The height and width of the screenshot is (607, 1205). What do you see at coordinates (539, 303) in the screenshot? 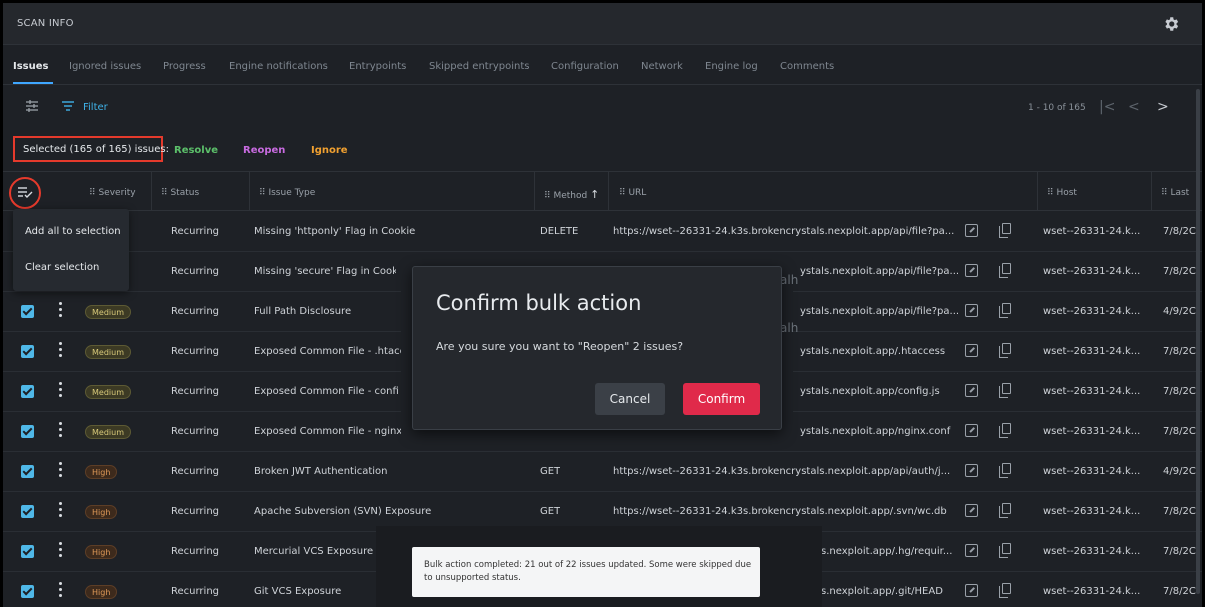
I see `dialog-title: Confirm bulk action` at bounding box center [539, 303].